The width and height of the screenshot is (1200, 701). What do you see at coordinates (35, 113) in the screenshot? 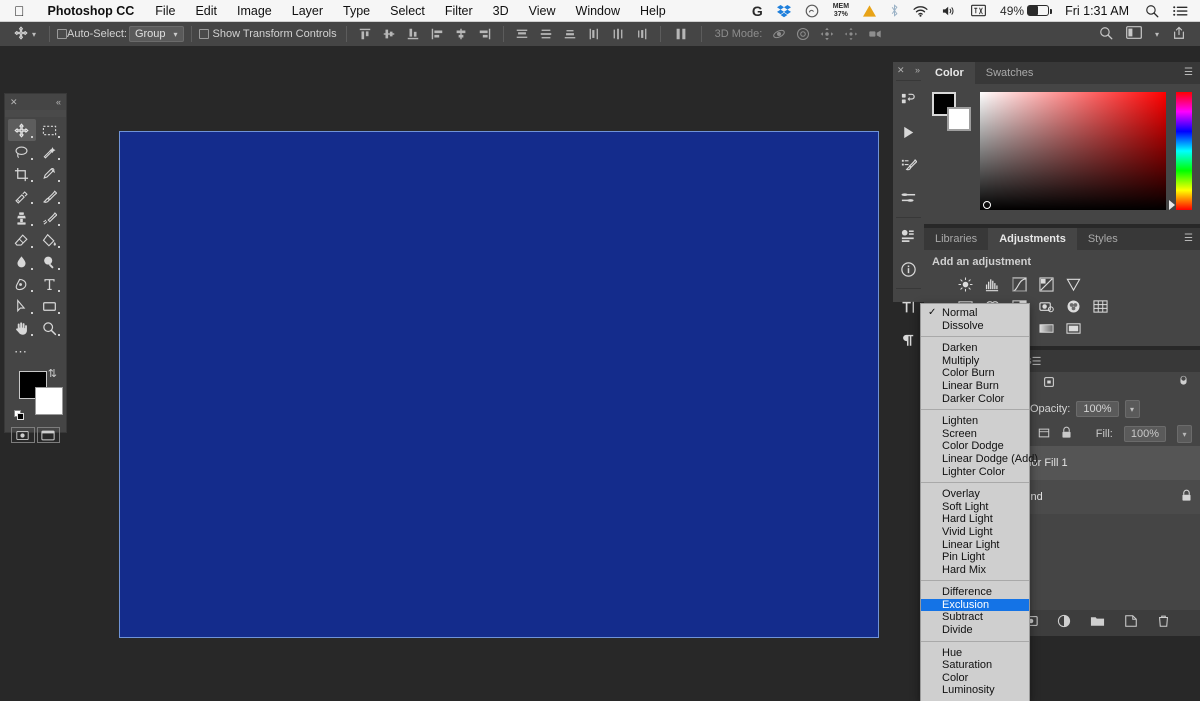
I see `tools-panel-grip` at bounding box center [35, 113].